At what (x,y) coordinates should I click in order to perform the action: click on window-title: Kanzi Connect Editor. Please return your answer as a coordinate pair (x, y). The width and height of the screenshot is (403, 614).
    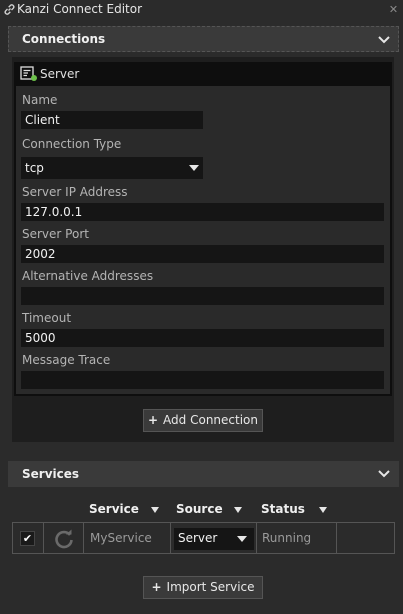
    Looking at the image, I should click on (80, 9).